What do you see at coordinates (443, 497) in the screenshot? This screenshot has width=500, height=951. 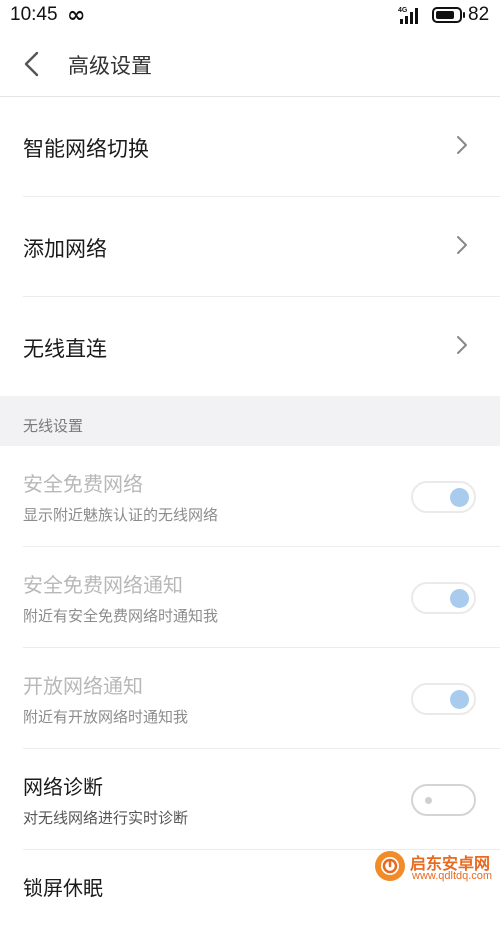 I see `safe-free-network-switch` at bounding box center [443, 497].